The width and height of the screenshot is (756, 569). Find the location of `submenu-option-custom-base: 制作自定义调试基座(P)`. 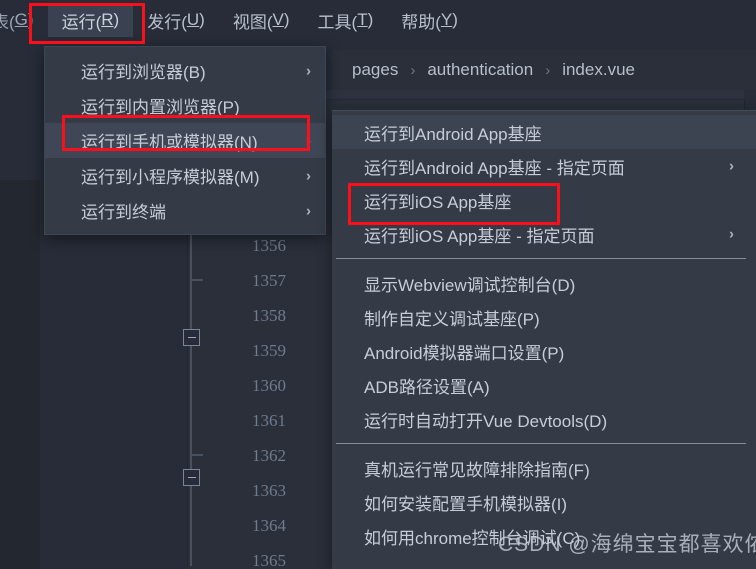

submenu-option-custom-base: 制作自定义调试基座(P) is located at coordinates (544, 317).